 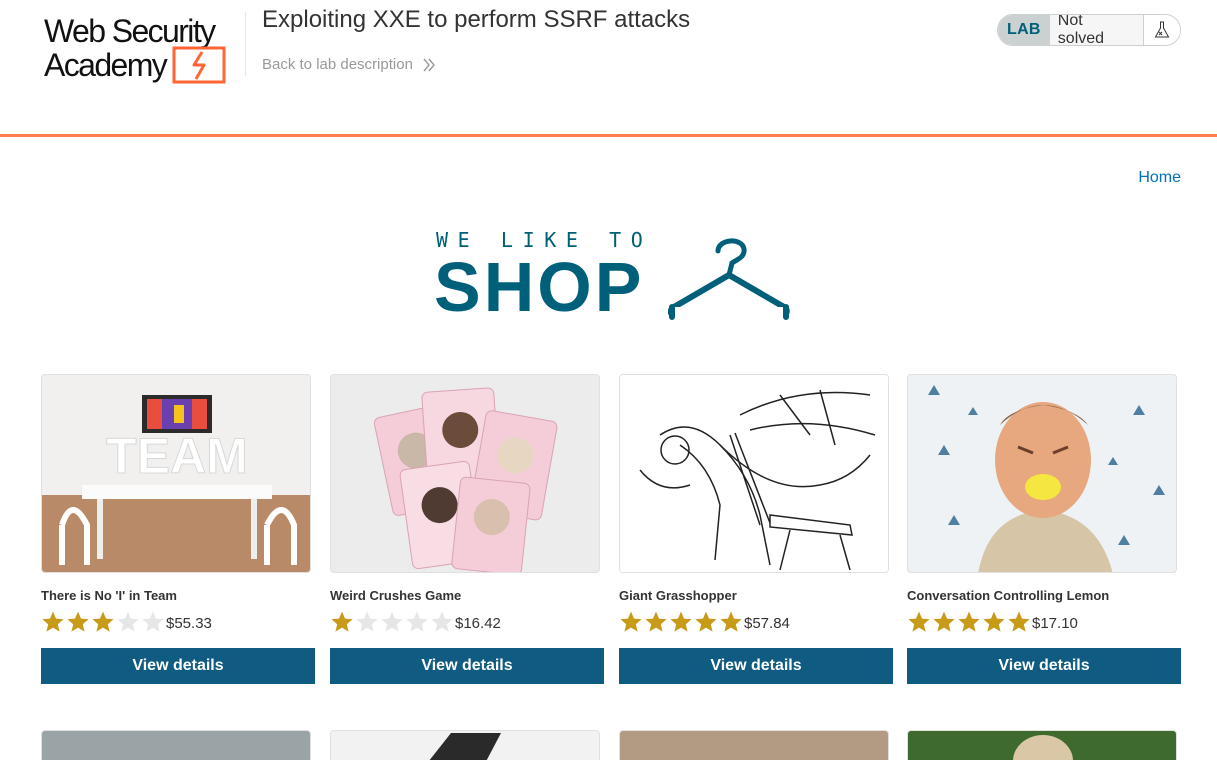 What do you see at coordinates (429, 64) in the screenshot?
I see `double-chevron-right-icon` at bounding box center [429, 64].